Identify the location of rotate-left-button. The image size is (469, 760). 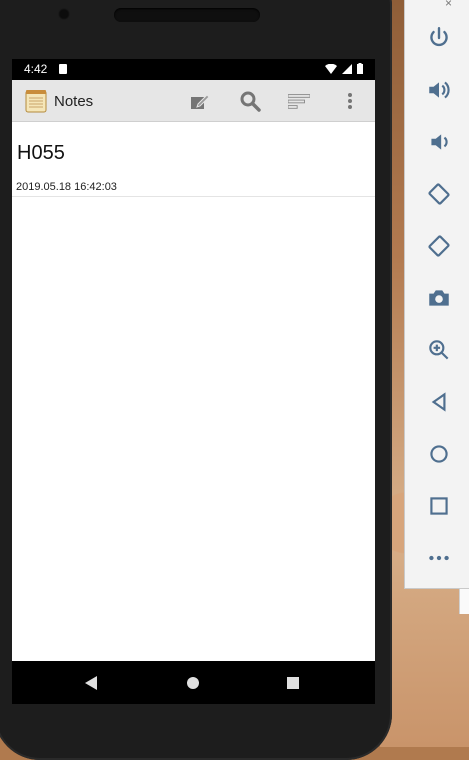
(439, 194).